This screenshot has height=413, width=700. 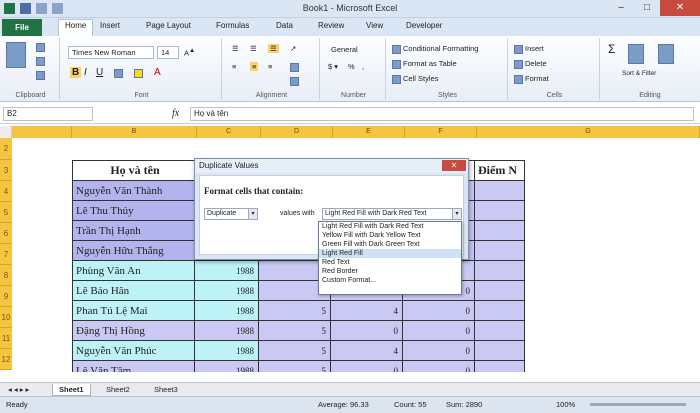 What do you see at coordinates (333, 66) in the screenshot?
I see `accounting-format-button: $ ▾` at bounding box center [333, 66].